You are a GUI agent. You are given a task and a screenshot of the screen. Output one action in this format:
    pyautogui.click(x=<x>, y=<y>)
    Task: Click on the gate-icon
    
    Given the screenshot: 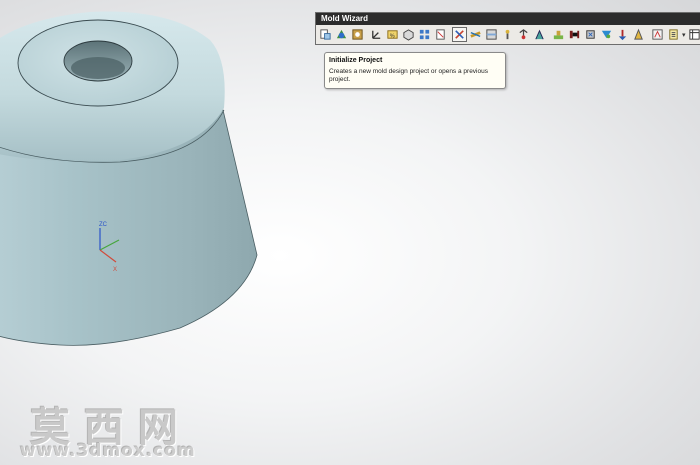 What is the action you would take?
    pyautogui.click(x=590, y=34)
    